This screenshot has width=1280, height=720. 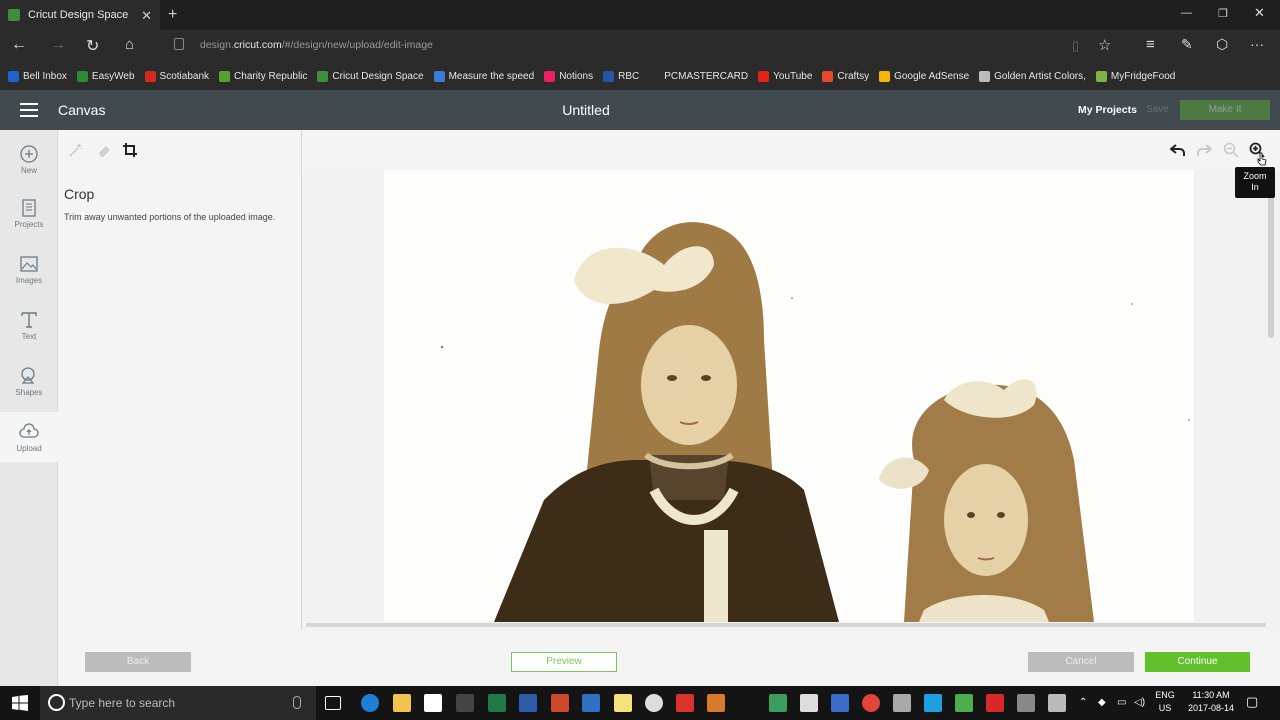 I want to click on favorite-item: PCMASTERCARD, so click(x=698, y=76).